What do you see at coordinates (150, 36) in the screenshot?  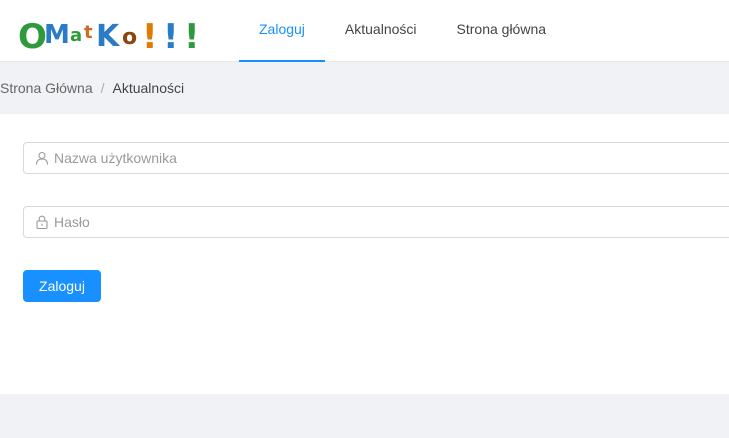 I see `logo-exclamation-1: !` at bounding box center [150, 36].